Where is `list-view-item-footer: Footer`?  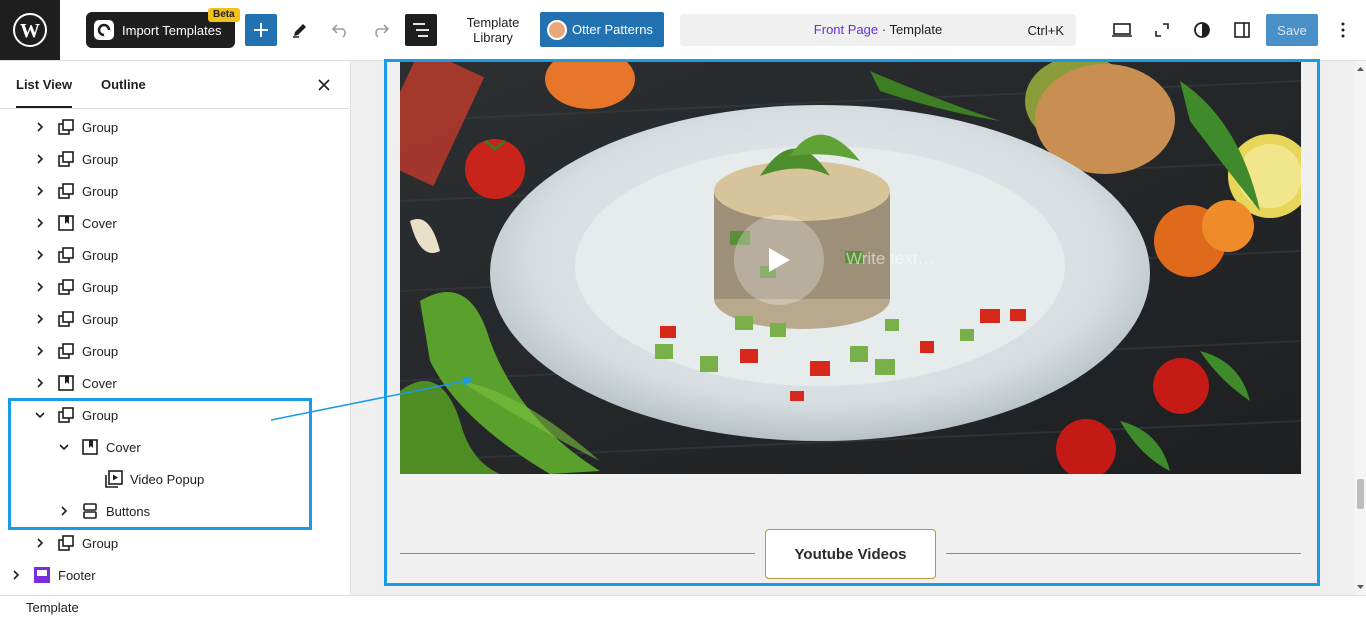
list-view-item-footer: Footer is located at coordinates (52, 575).